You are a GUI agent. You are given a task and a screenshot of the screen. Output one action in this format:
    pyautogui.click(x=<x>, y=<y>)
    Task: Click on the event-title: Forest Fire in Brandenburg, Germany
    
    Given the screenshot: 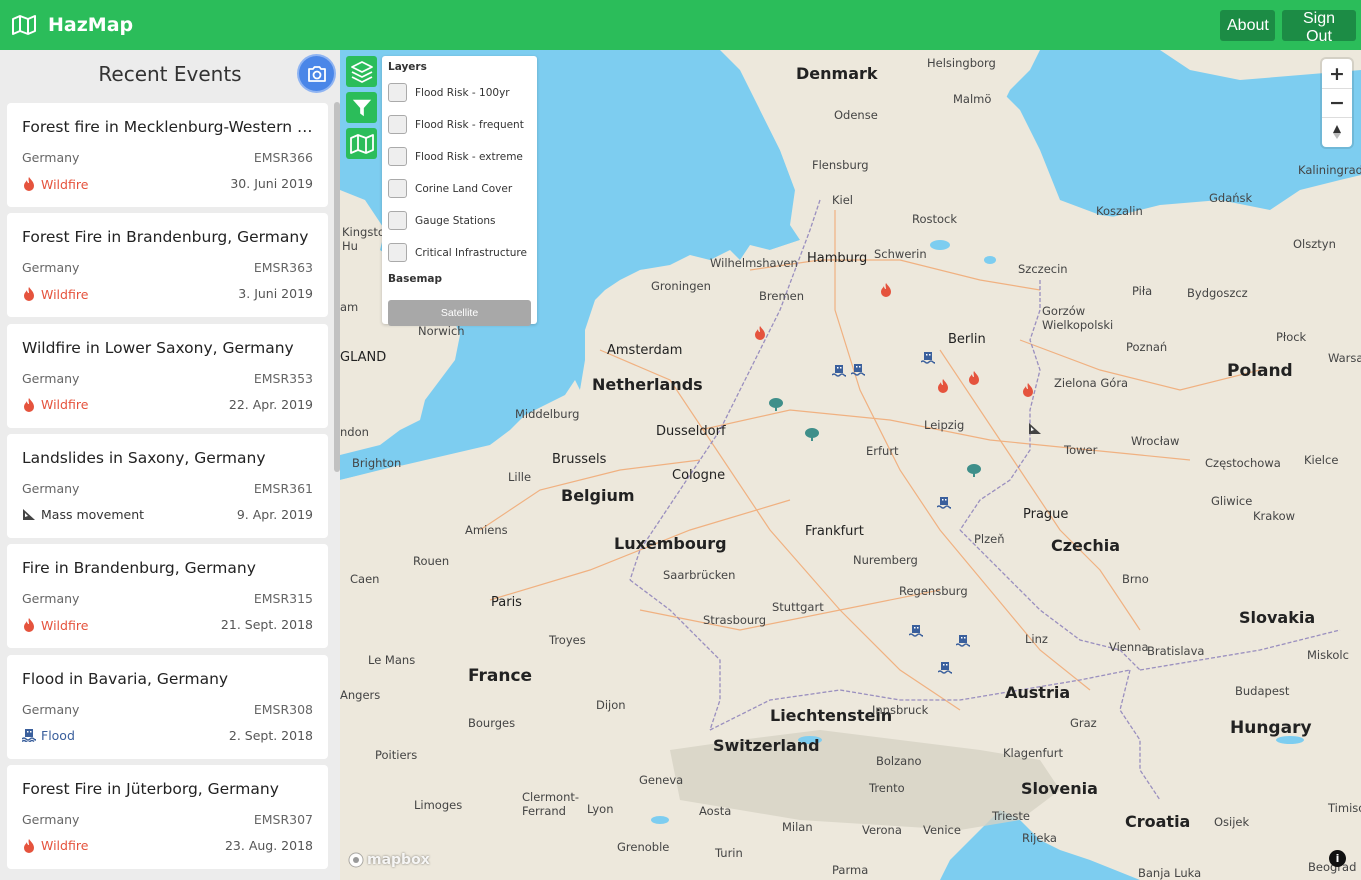 What is the action you would take?
    pyautogui.click(x=165, y=237)
    